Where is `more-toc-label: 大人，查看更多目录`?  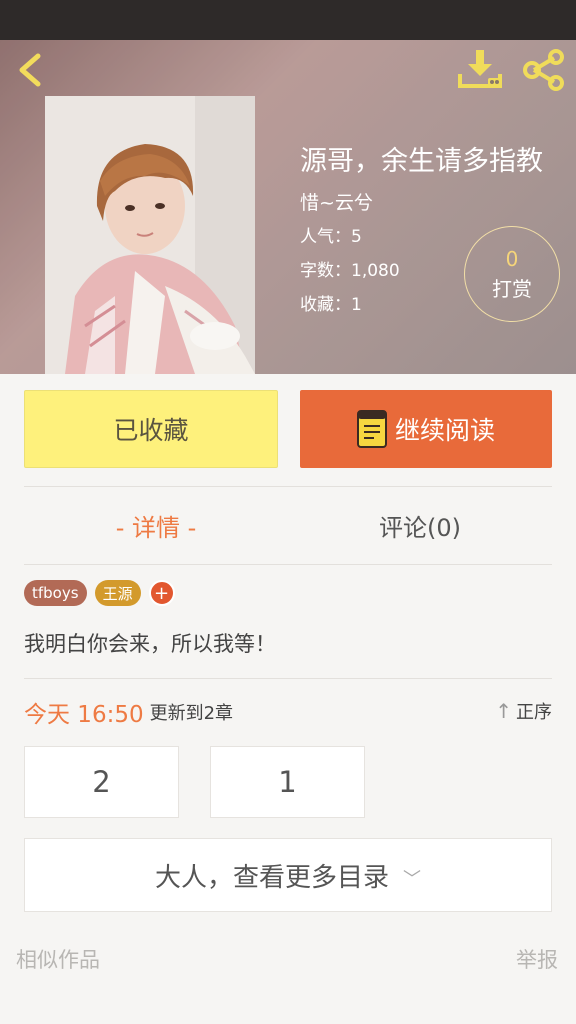
more-toc-label: 大人，查看更多目录 is located at coordinates (271, 877).